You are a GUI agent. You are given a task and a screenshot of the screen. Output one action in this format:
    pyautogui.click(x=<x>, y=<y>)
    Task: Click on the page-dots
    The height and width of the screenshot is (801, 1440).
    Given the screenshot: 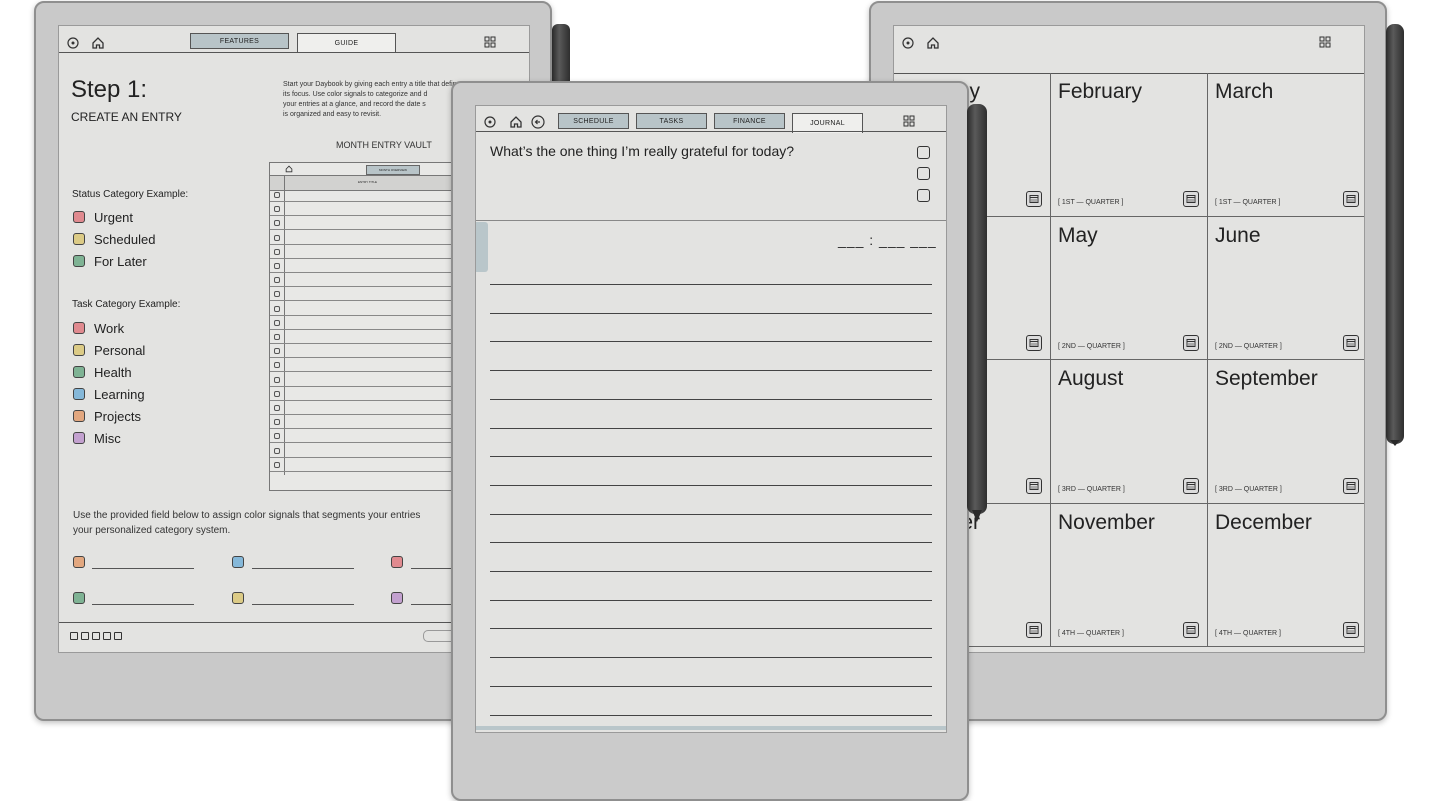 What is the action you would take?
    pyautogui.click(x=96, y=636)
    